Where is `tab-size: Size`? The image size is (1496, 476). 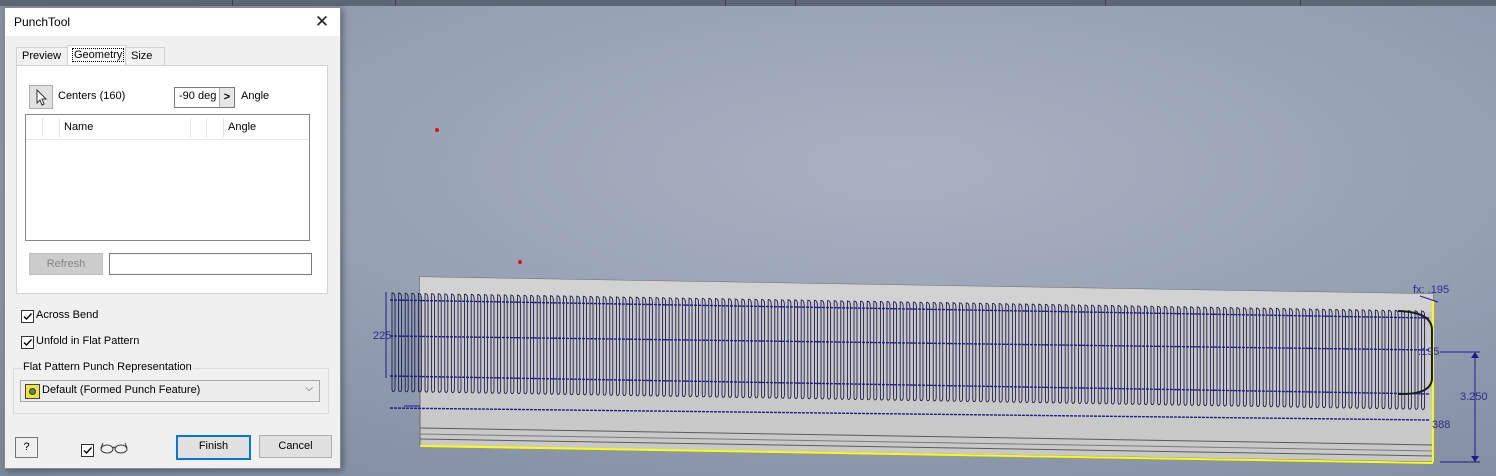 tab-size: Size is located at coordinates (145, 56).